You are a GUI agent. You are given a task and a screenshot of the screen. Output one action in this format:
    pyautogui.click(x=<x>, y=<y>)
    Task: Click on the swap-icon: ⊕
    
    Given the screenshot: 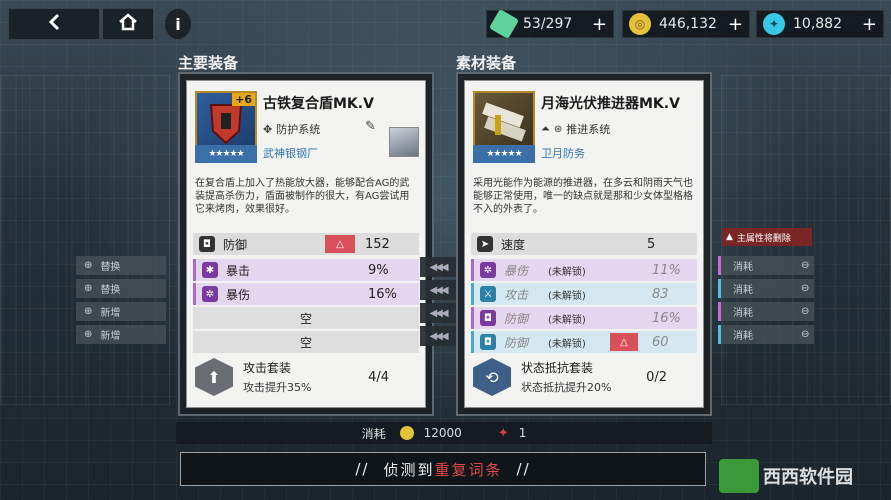 What is the action you would take?
    pyautogui.click(x=88, y=265)
    